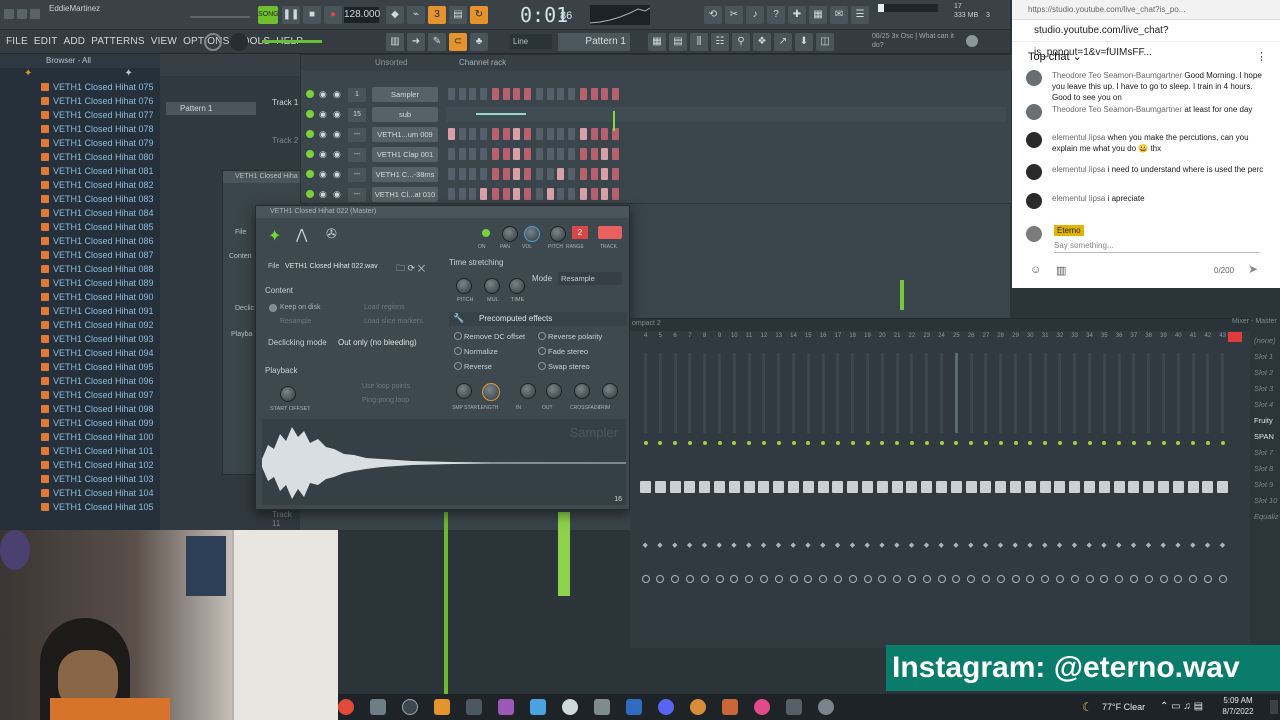 Image resolution: width=1280 pixels, height=720 pixels. Describe the element at coordinates (985, 493) in the screenshot. I see `mixer-strip: 27 ◆` at that location.